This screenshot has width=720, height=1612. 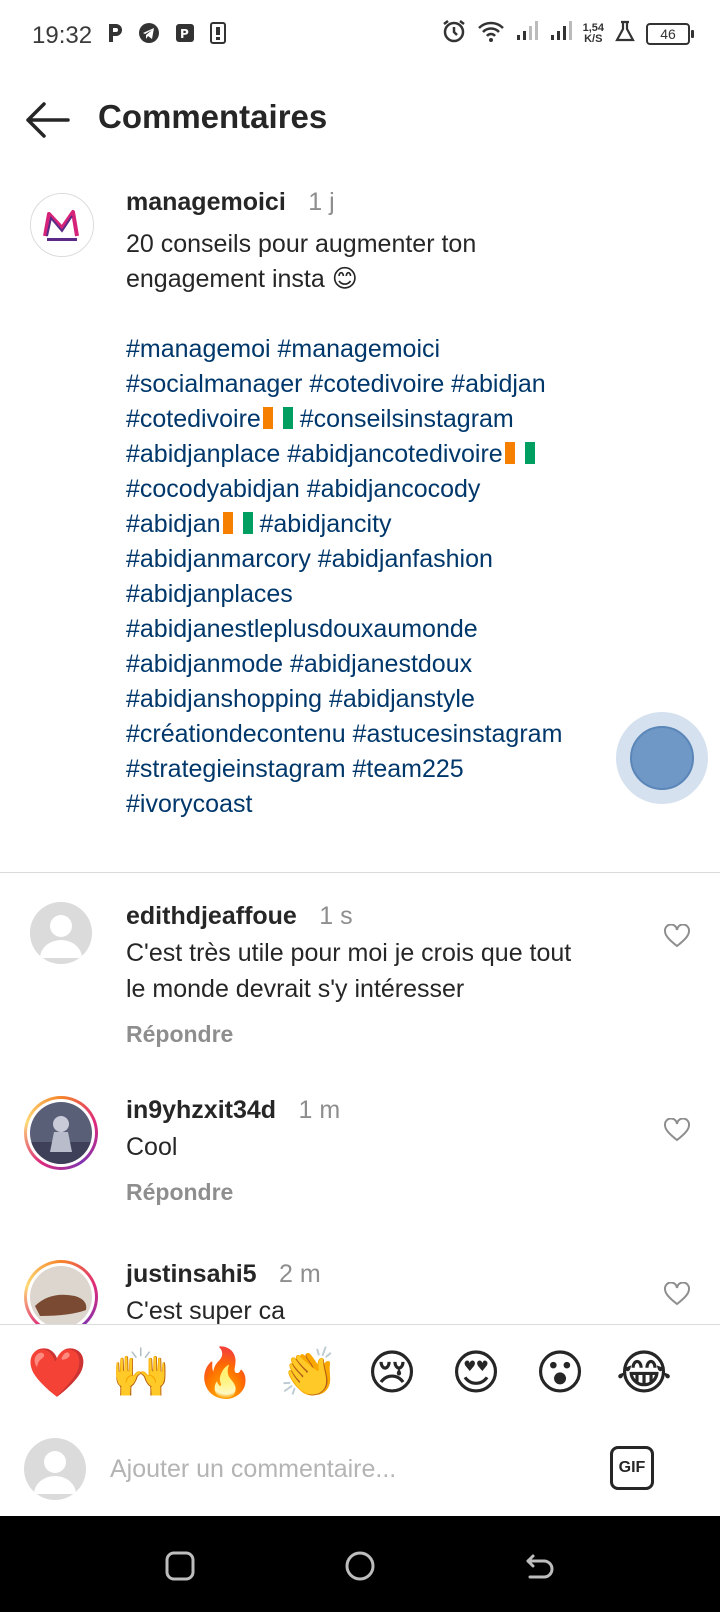 What do you see at coordinates (201, 1110) in the screenshot?
I see `comment-username: in9yhzxit34d` at bounding box center [201, 1110].